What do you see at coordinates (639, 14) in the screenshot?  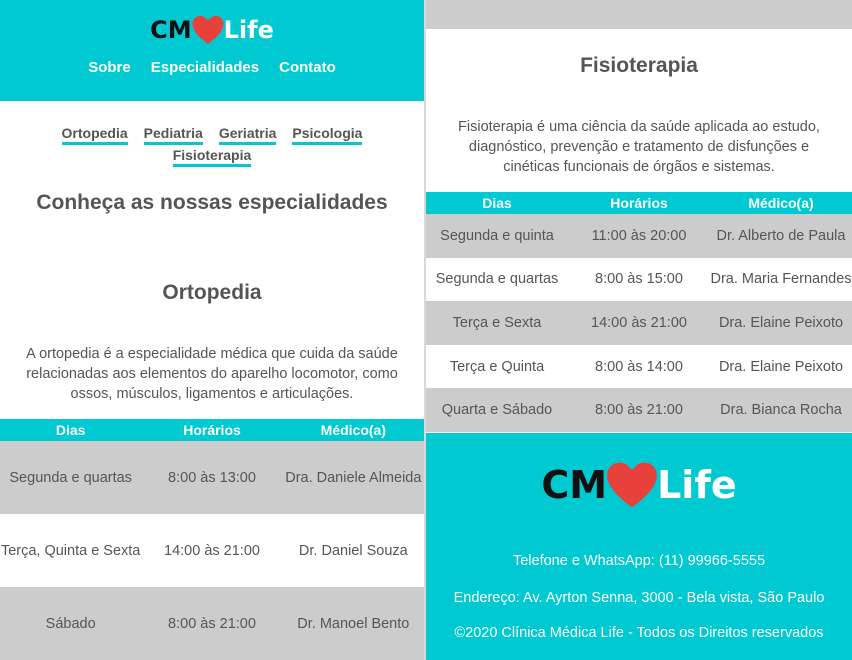 I see `top-gray-bar` at bounding box center [639, 14].